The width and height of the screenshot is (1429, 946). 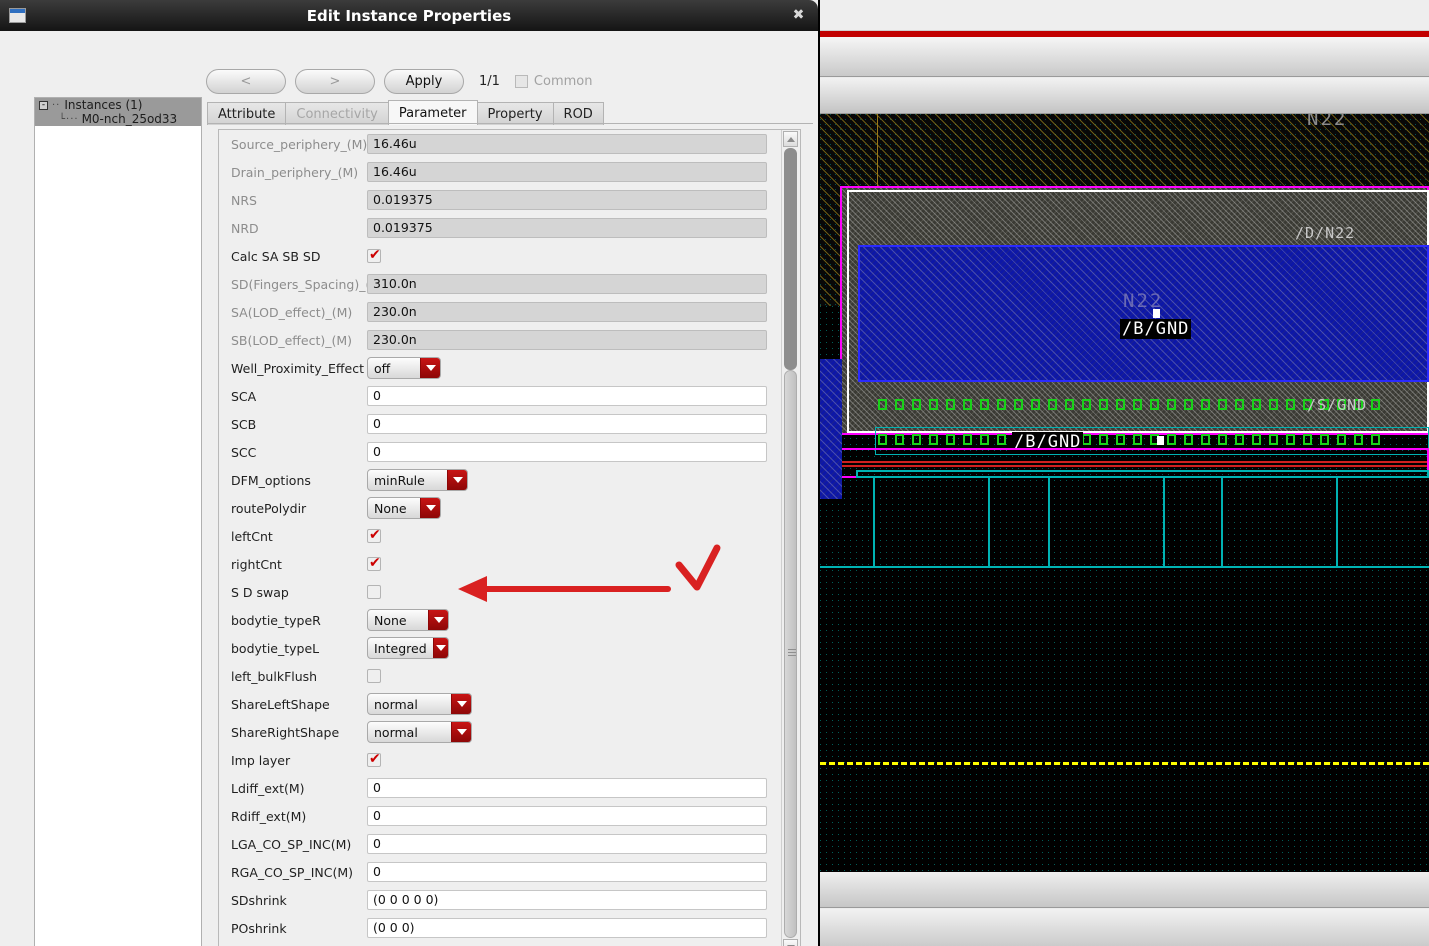 I want to click on parameter-label: SCC, so click(x=244, y=452).